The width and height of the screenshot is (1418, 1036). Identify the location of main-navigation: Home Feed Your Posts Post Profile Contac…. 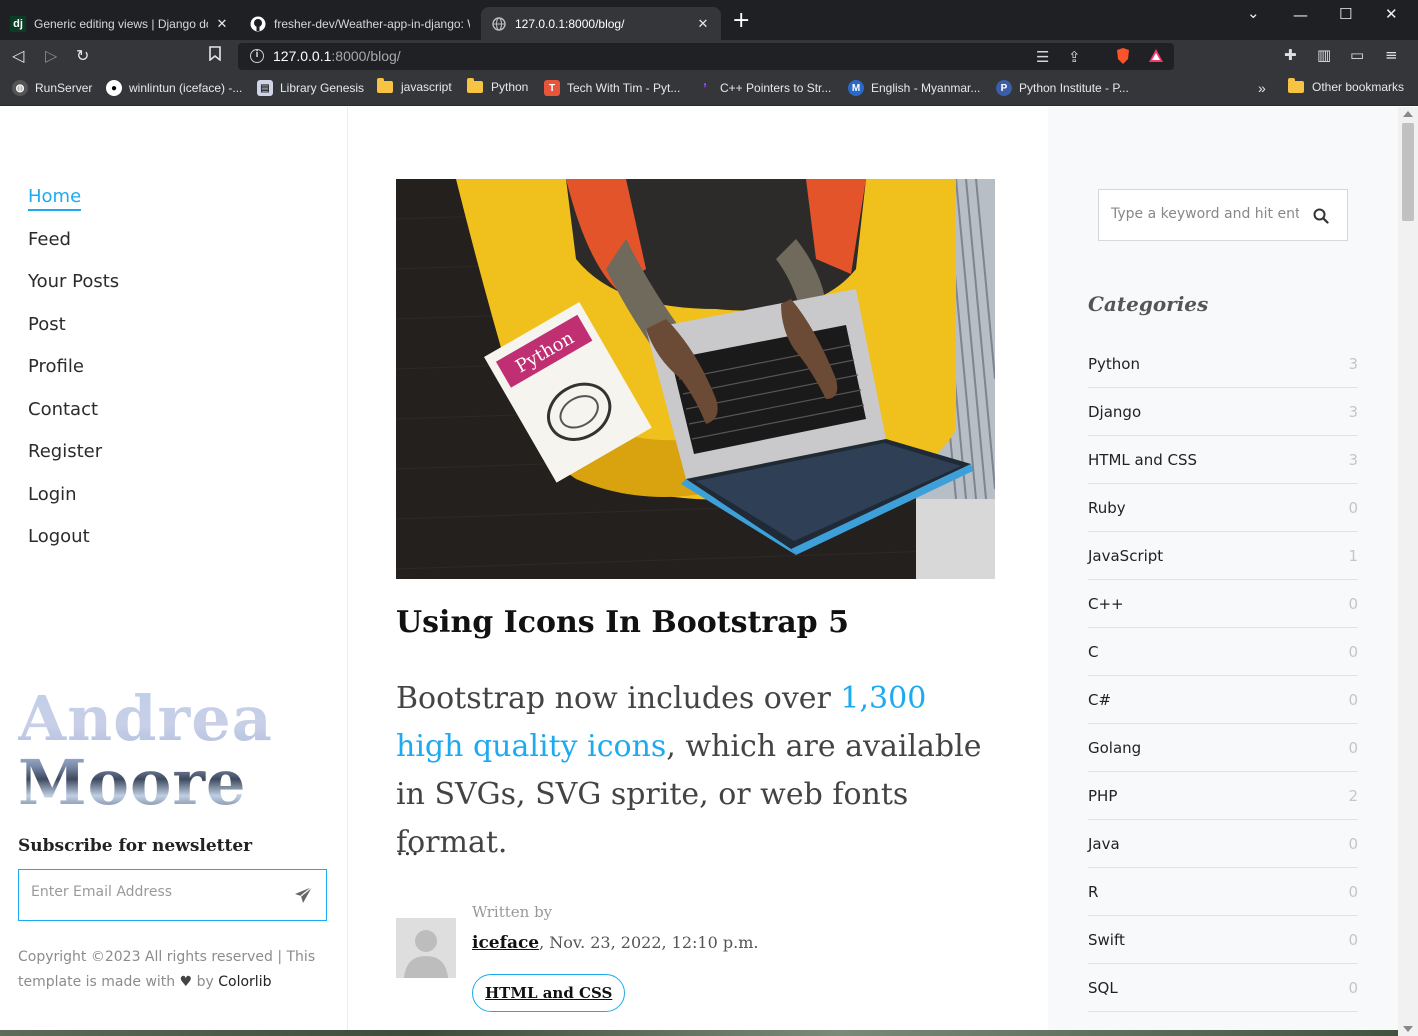
(73, 376).